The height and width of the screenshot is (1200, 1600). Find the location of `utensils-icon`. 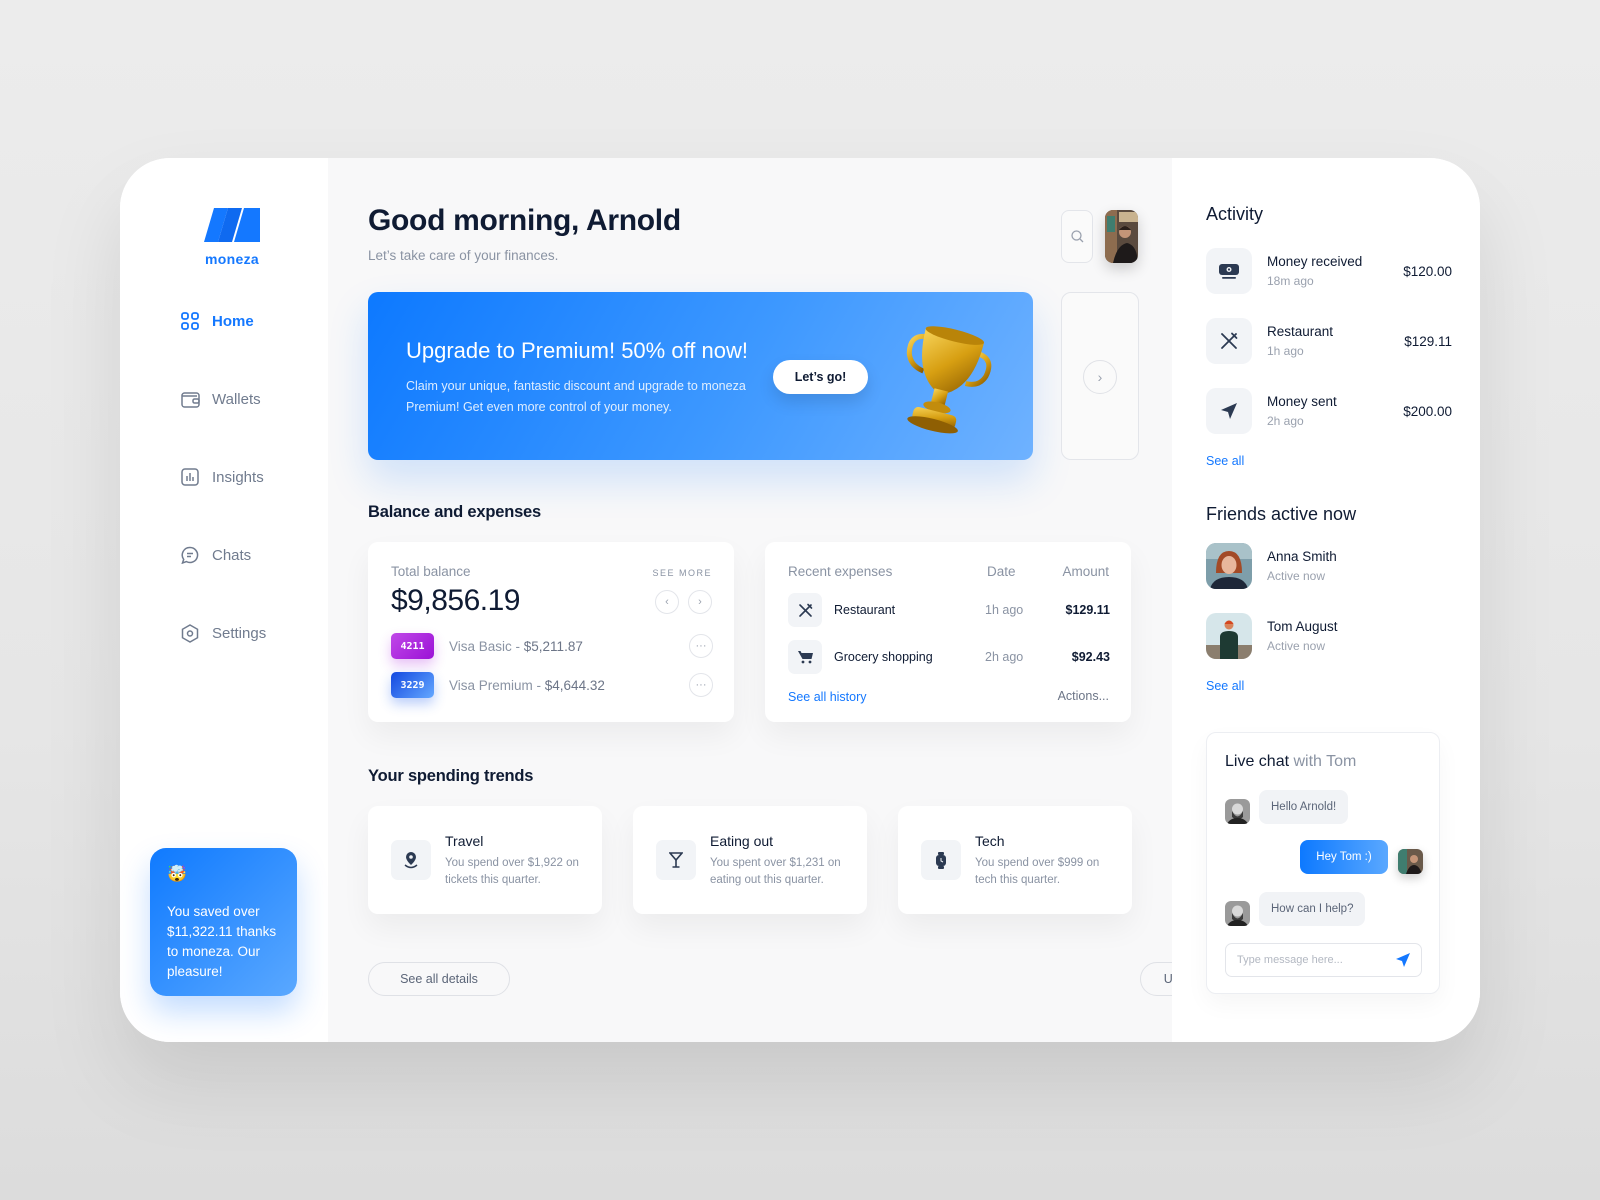

utensils-icon is located at coordinates (805, 610).